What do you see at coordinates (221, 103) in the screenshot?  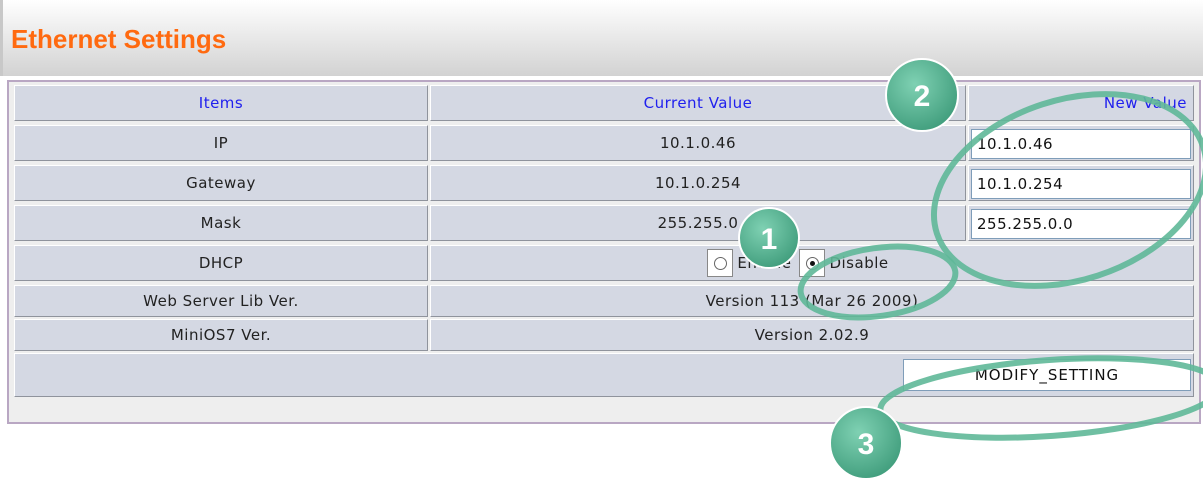 I see `header-items: Items` at bounding box center [221, 103].